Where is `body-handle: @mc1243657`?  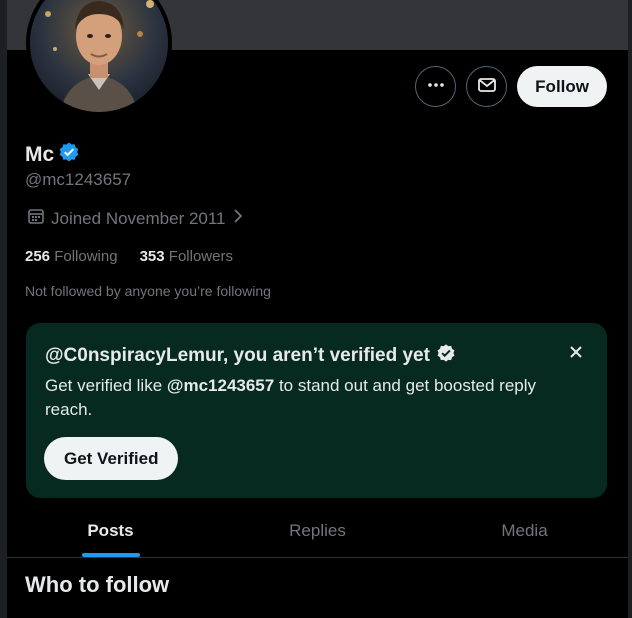
body-handle: @mc1243657 is located at coordinates (220, 385).